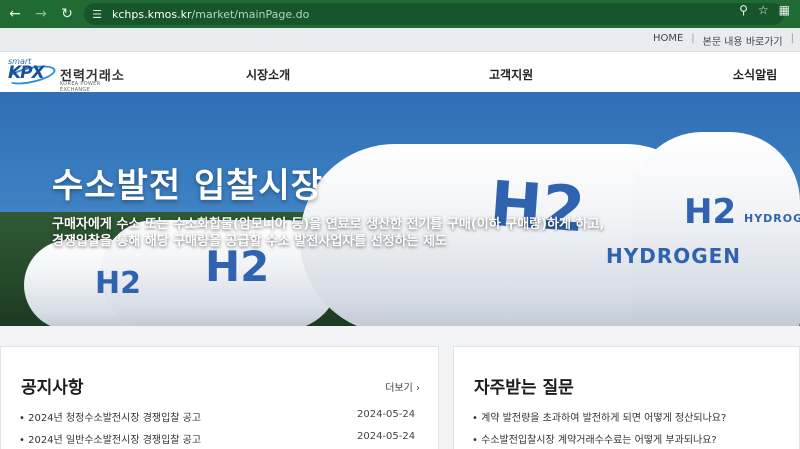 The height and width of the screenshot is (449, 800). I want to click on notice-item-title: 2024년 청정수소발전시장 경쟁입찰 공고, so click(115, 418).